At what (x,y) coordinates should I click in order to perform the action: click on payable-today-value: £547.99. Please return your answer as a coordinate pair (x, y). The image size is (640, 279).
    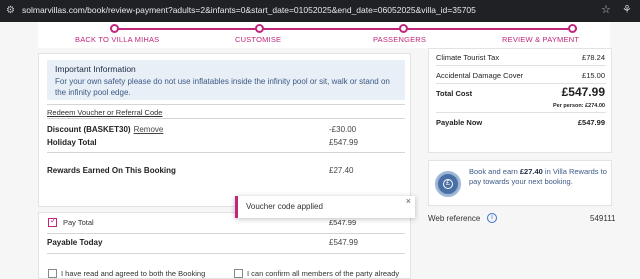
    Looking at the image, I should click on (343, 242).